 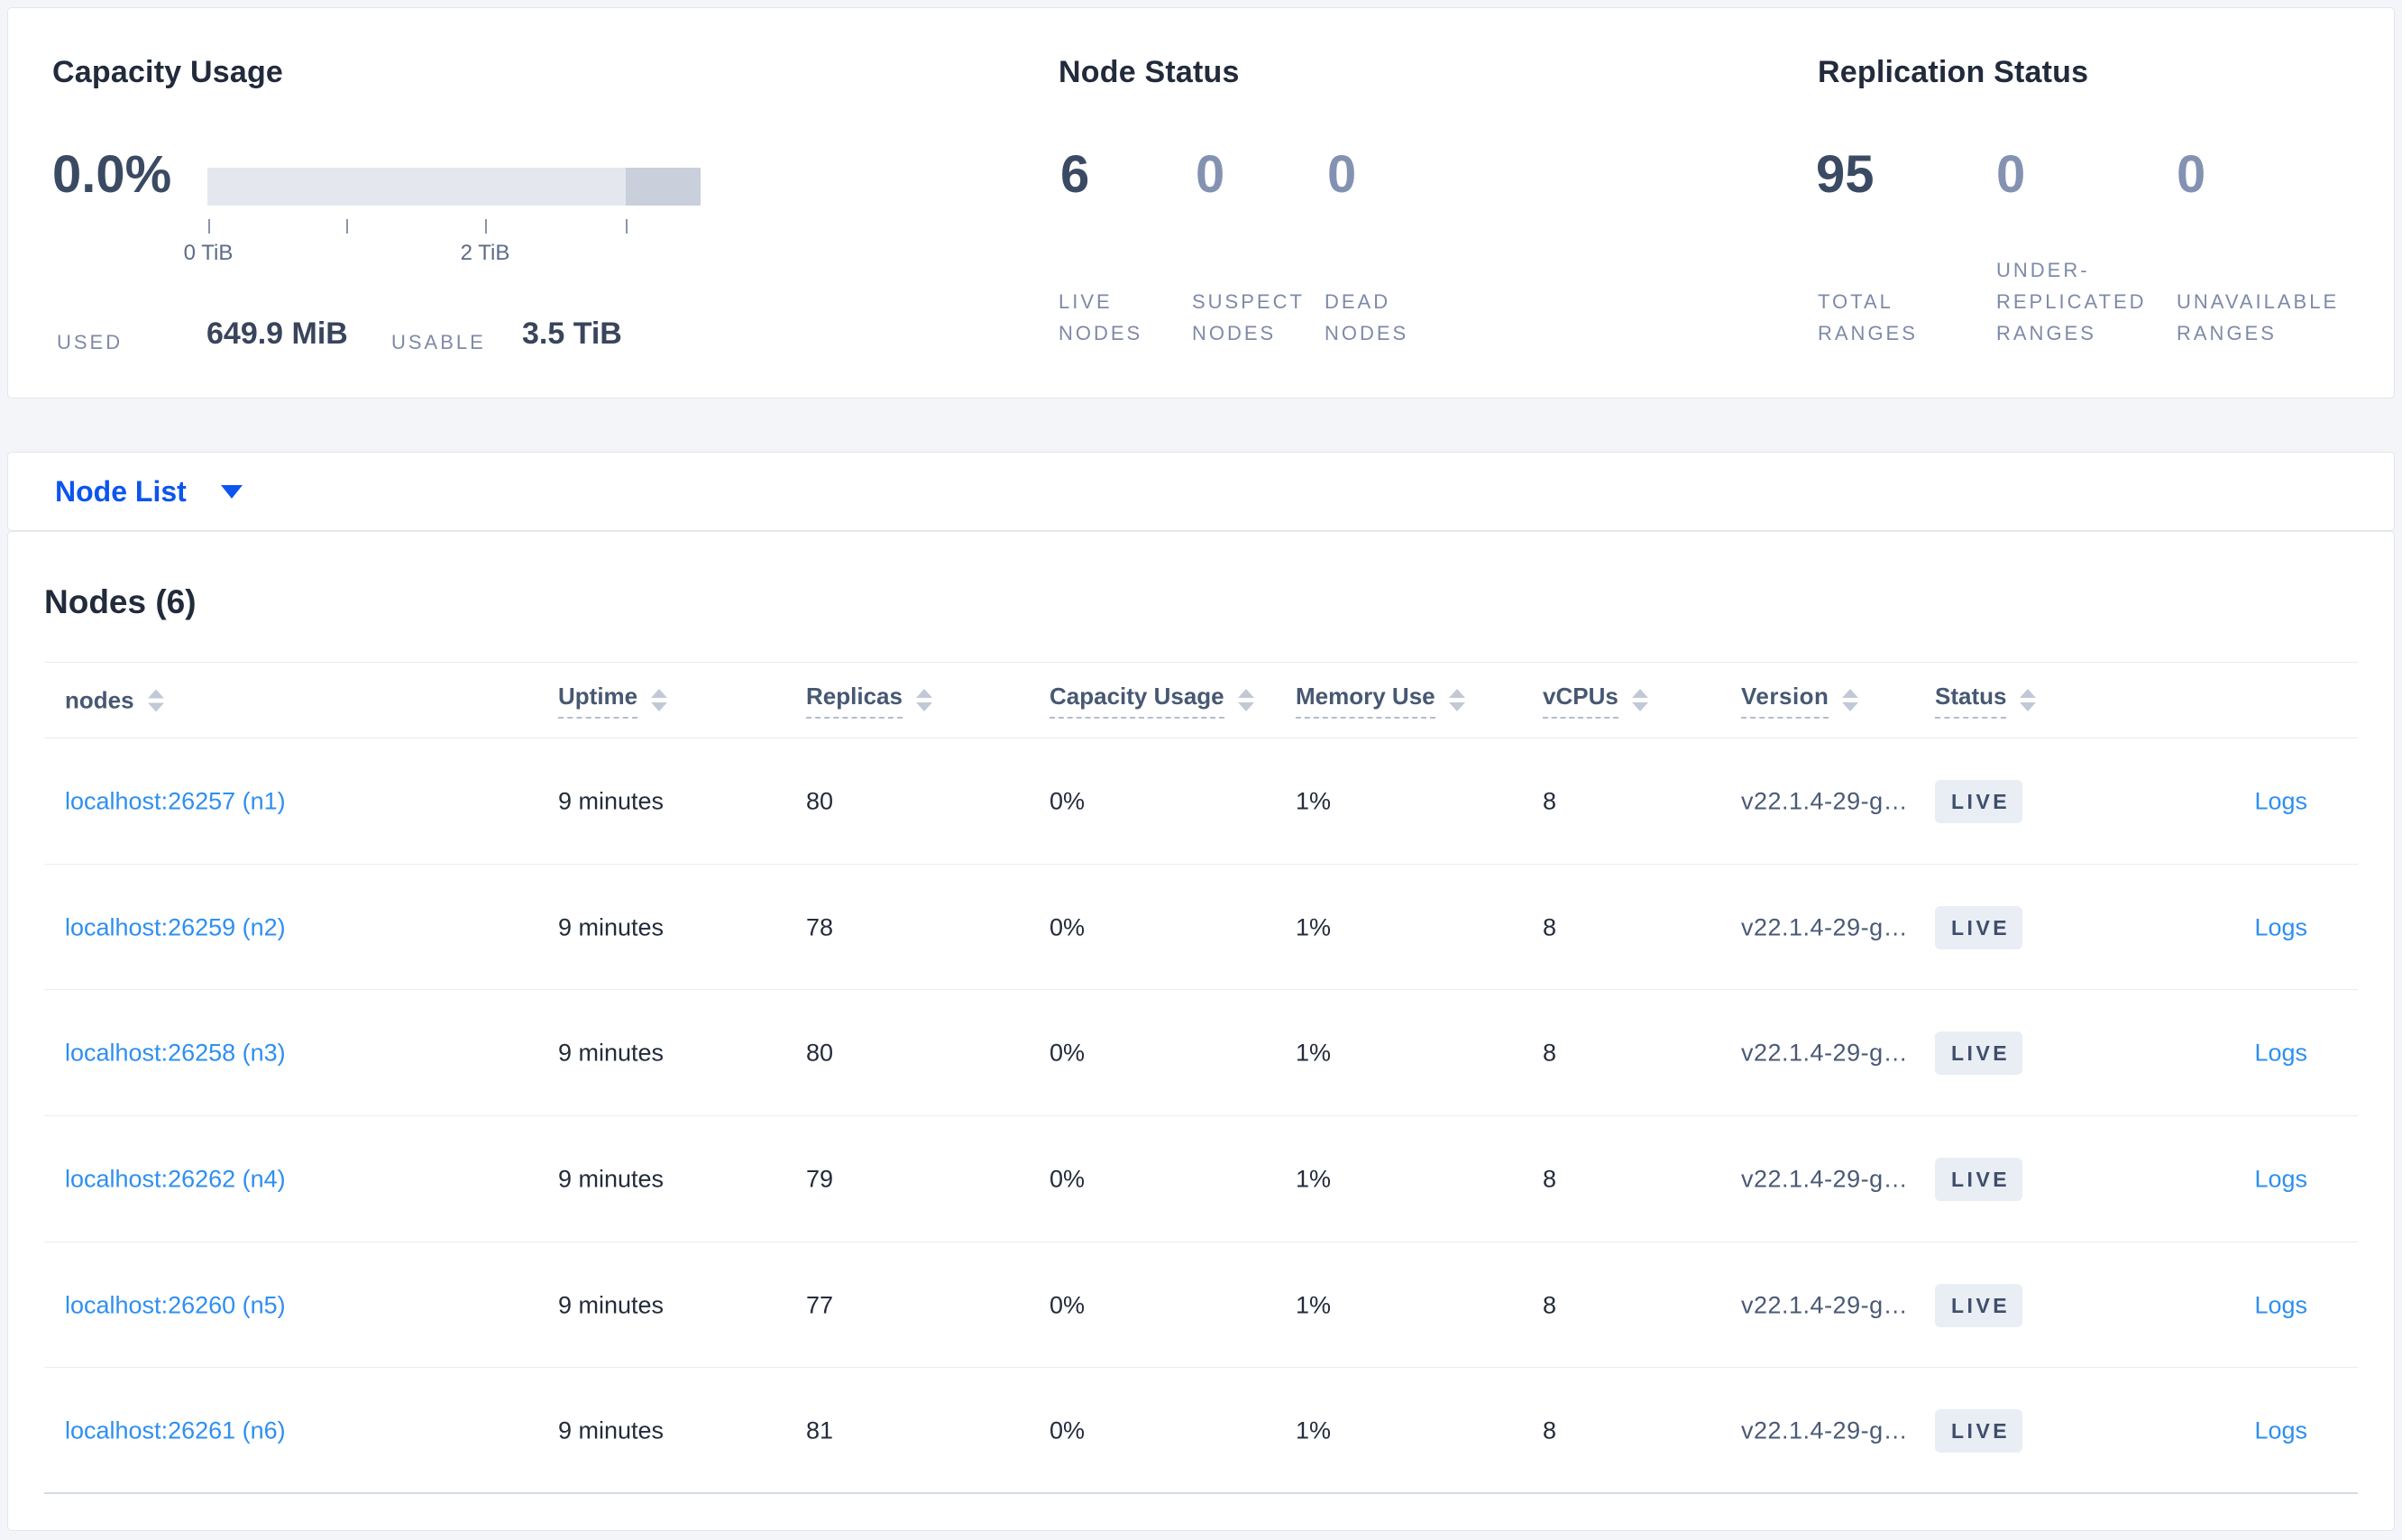 What do you see at coordinates (2071, 301) in the screenshot?
I see `under-replicated-ranges-label: UNDER-REPLICATED RANGES` at bounding box center [2071, 301].